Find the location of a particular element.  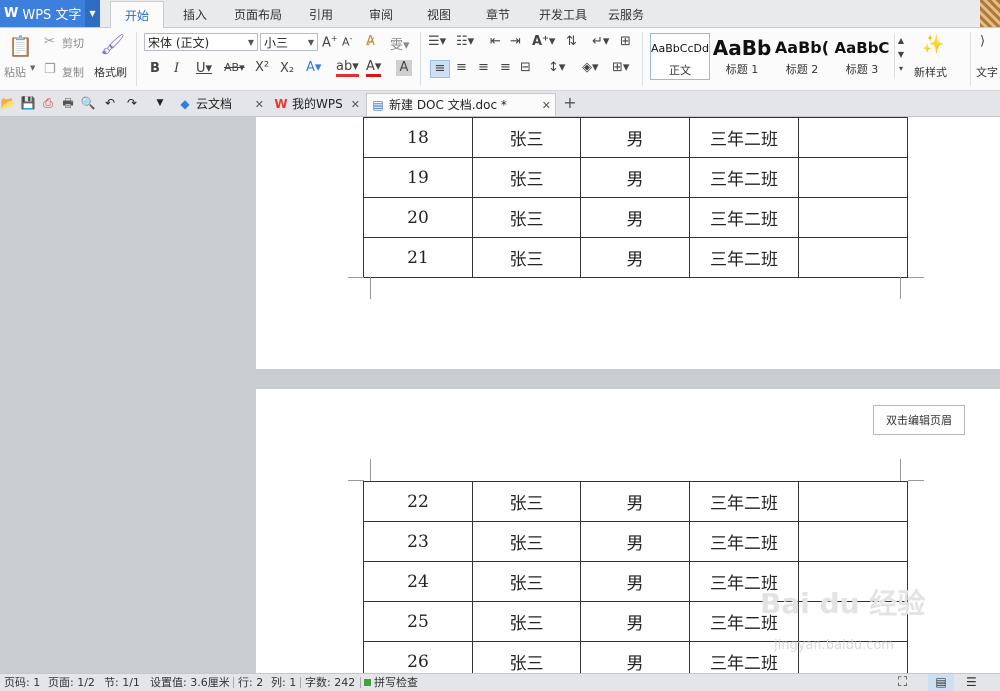

tab-page-layout: 页面布局 is located at coordinates (258, 13).